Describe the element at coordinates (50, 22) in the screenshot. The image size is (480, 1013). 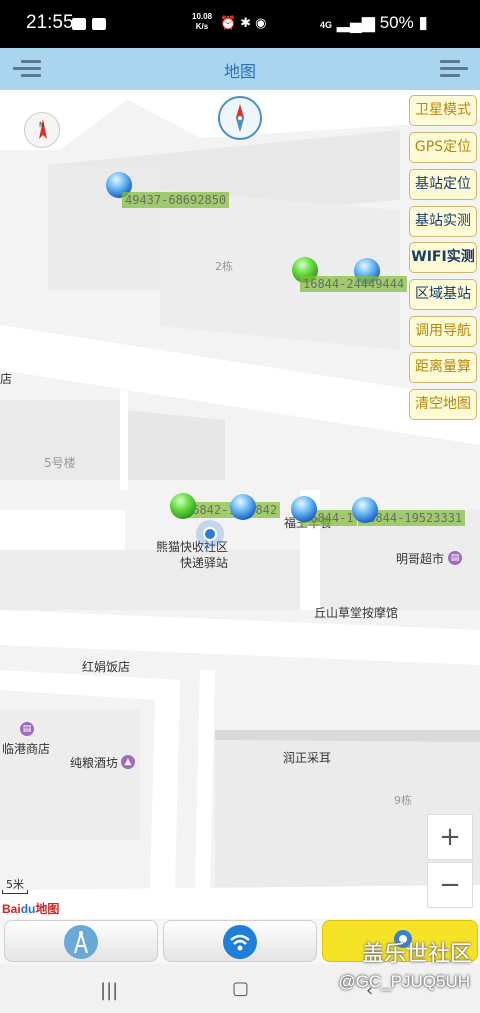
I see `status-time: 21:55` at that location.